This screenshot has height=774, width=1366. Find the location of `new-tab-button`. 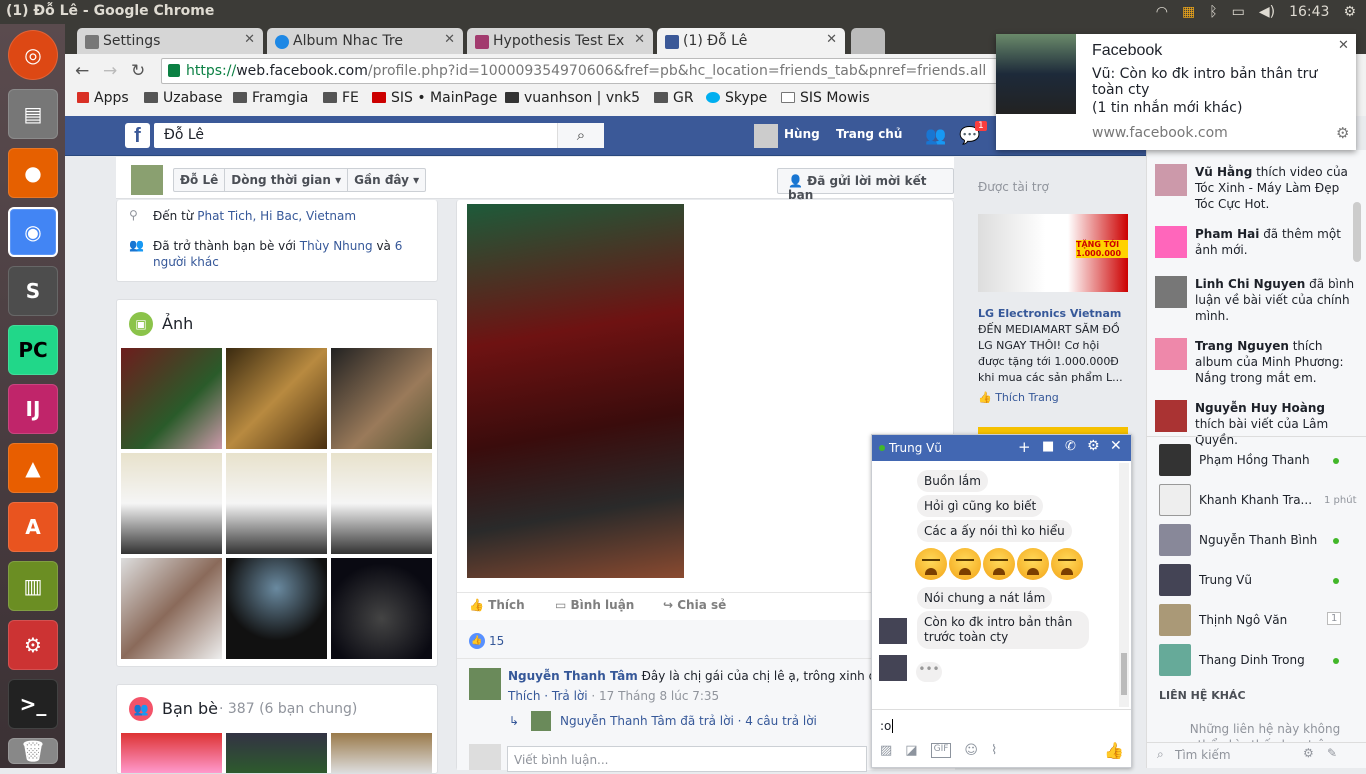

new-tab-button is located at coordinates (868, 41).